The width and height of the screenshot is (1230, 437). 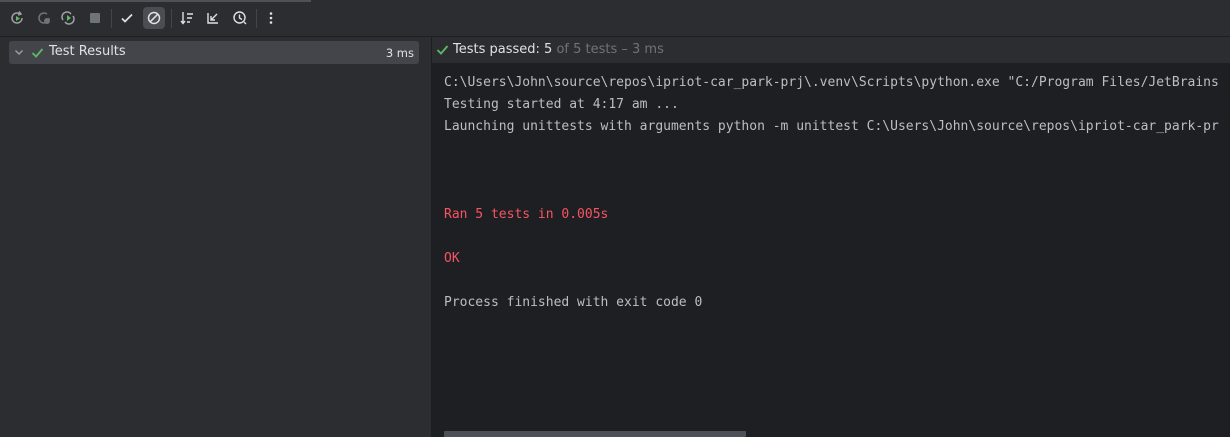 What do you see at coordinates (526, 214) in the screenshot?
I see `console-line: Ran 5 tests in 0.005s` at bounding box center [526, 214].